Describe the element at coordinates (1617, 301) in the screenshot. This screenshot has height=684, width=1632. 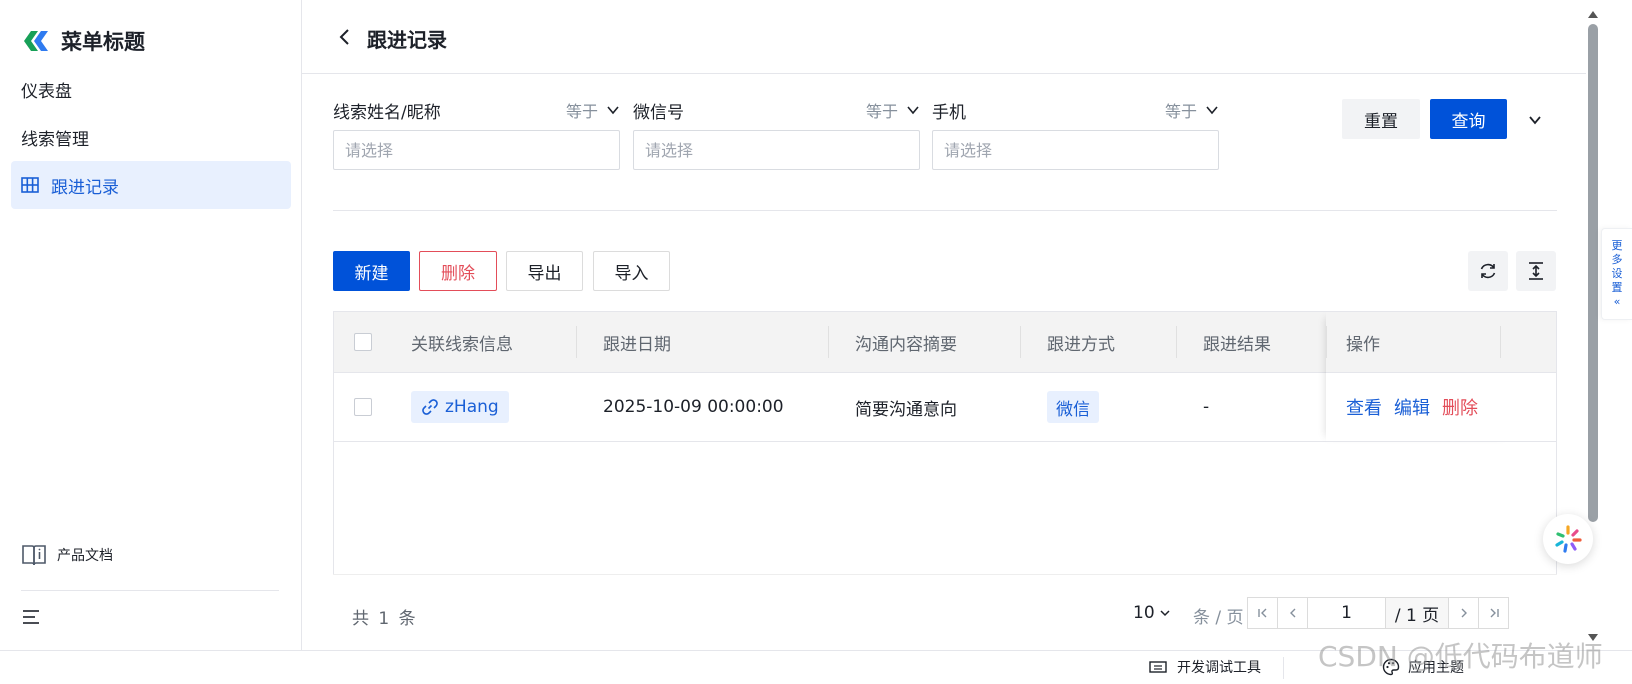
I see `double-chevron-left-icon: «` at that location.